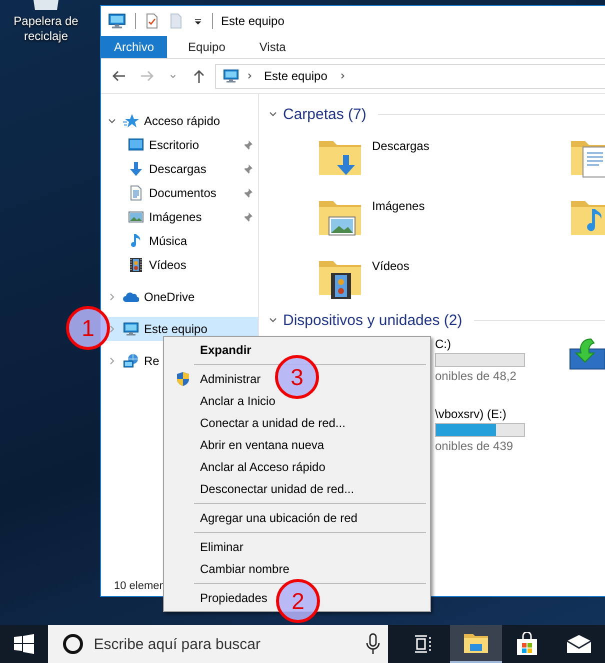 This screenshot has height=663, width=605. What do you see at coordinates (476, 376) in the screenshot?
I see `drive-space-text: onibles de 48,2` at bounding box center [476, 376].